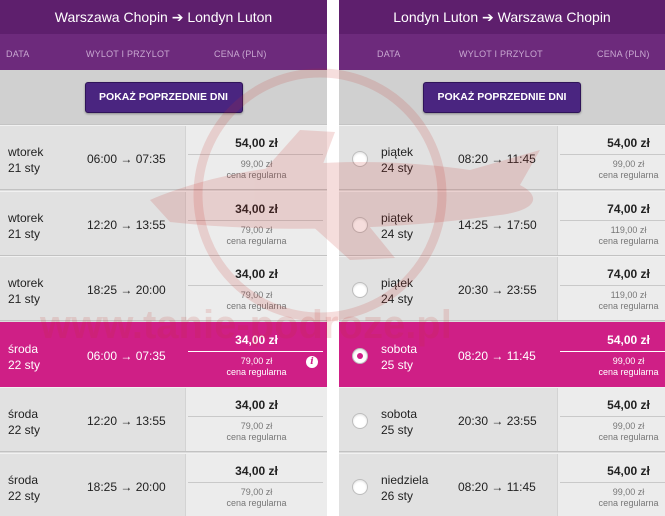 The image size is (665, 516). I want to click on outbound-route-title: Warszawa Chopin ➔ Londyn Luton, so click(163, 17).